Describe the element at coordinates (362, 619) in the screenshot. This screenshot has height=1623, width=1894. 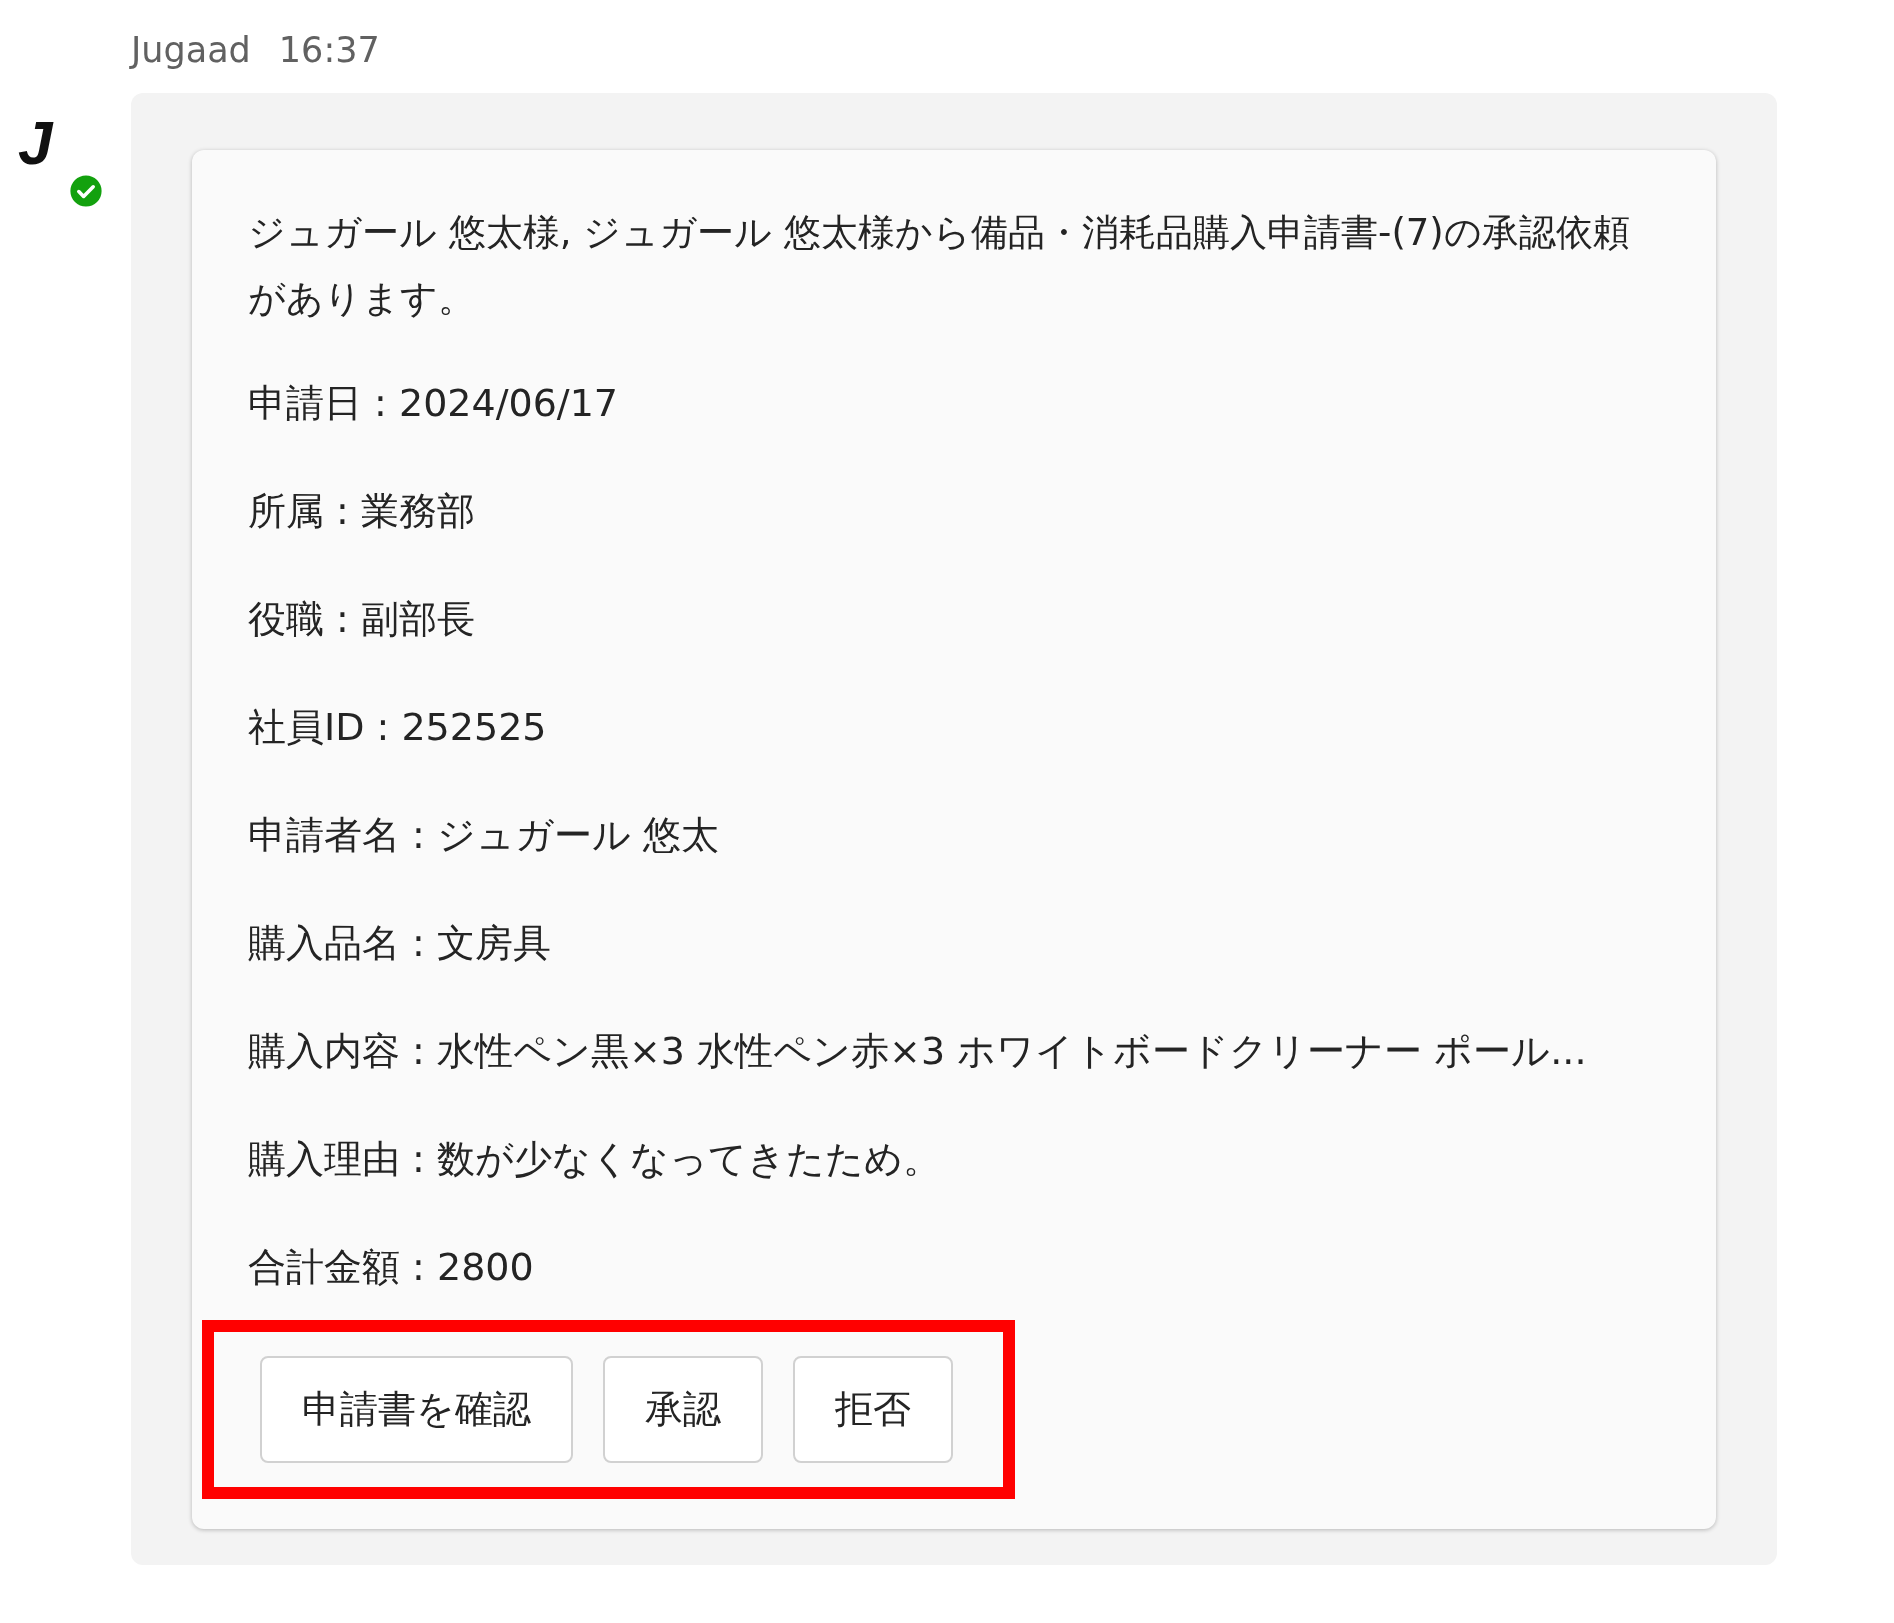
I see `field-text: 役職 : 副部長` at that location.